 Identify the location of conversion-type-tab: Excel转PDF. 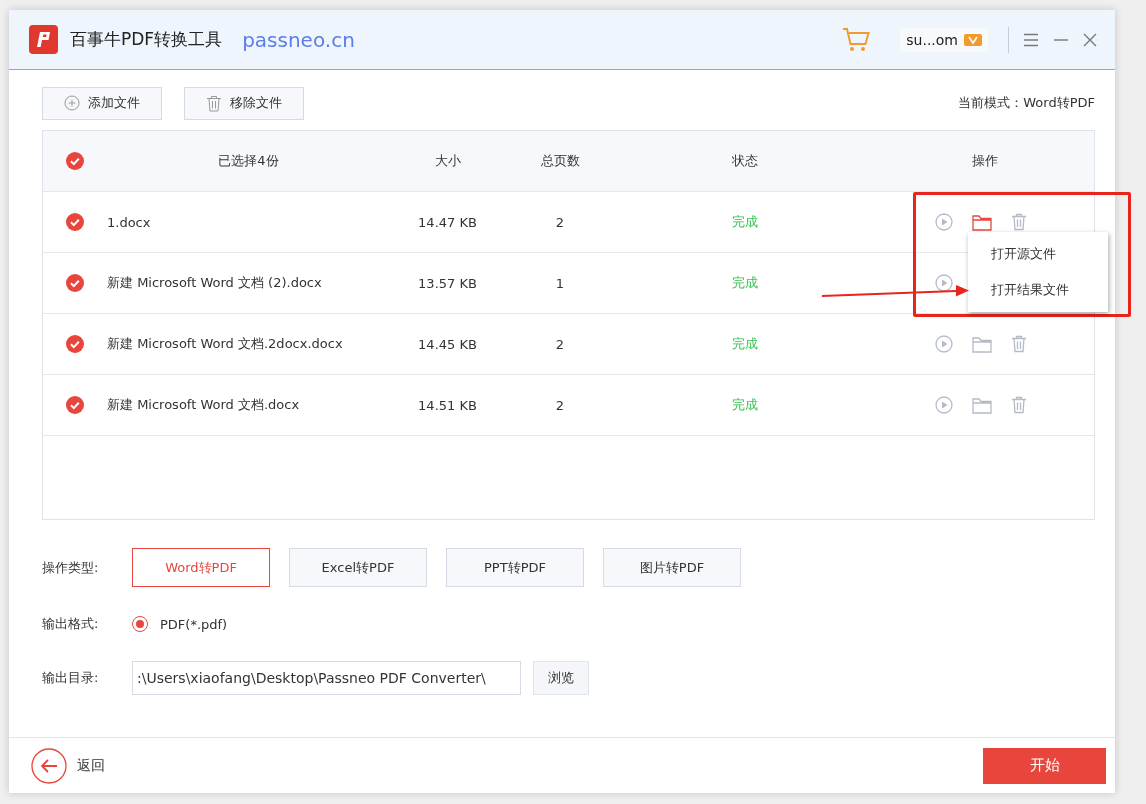
(358, 567).